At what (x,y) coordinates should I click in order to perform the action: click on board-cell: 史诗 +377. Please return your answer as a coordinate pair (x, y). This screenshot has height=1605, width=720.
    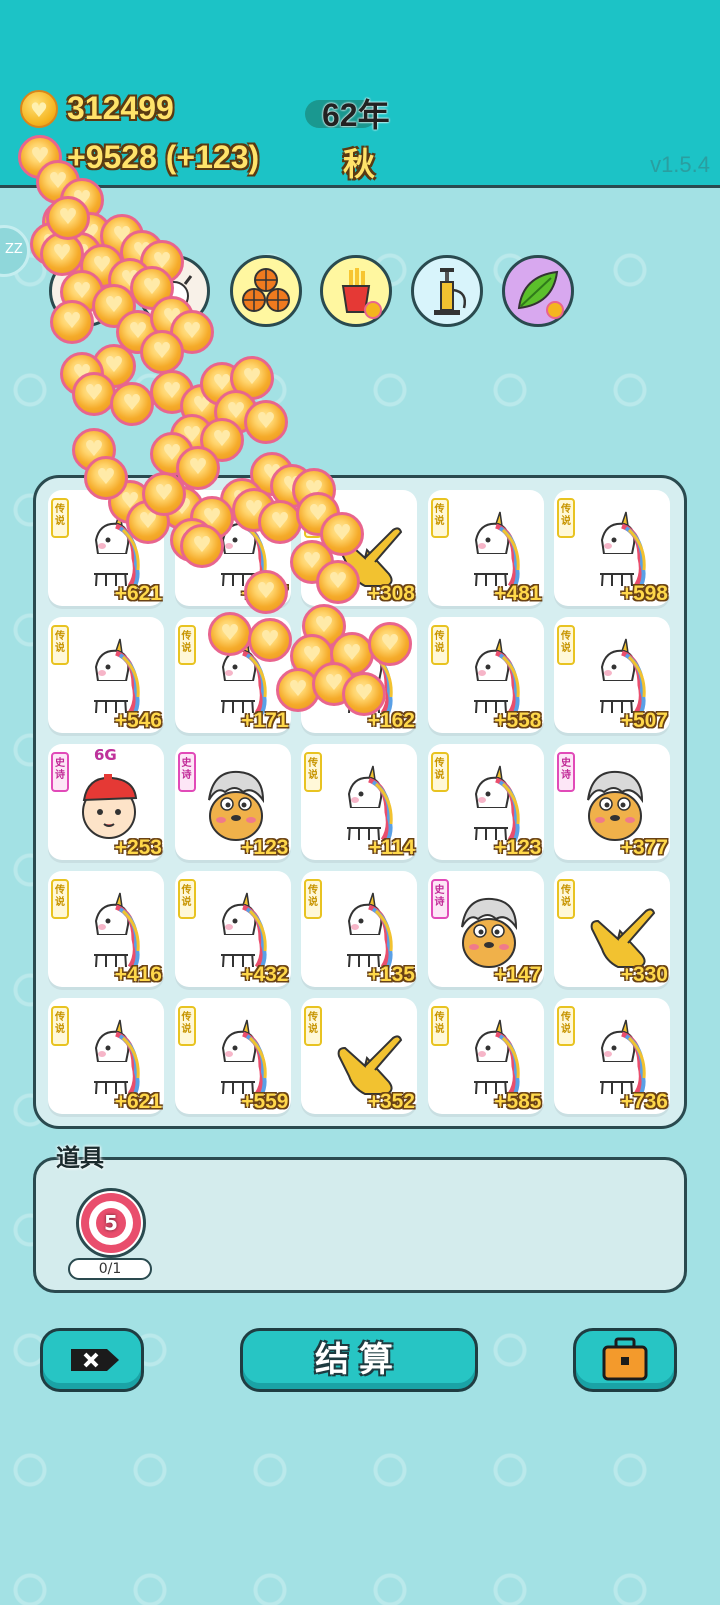
    Looking at the image, I should click on (612, 802).